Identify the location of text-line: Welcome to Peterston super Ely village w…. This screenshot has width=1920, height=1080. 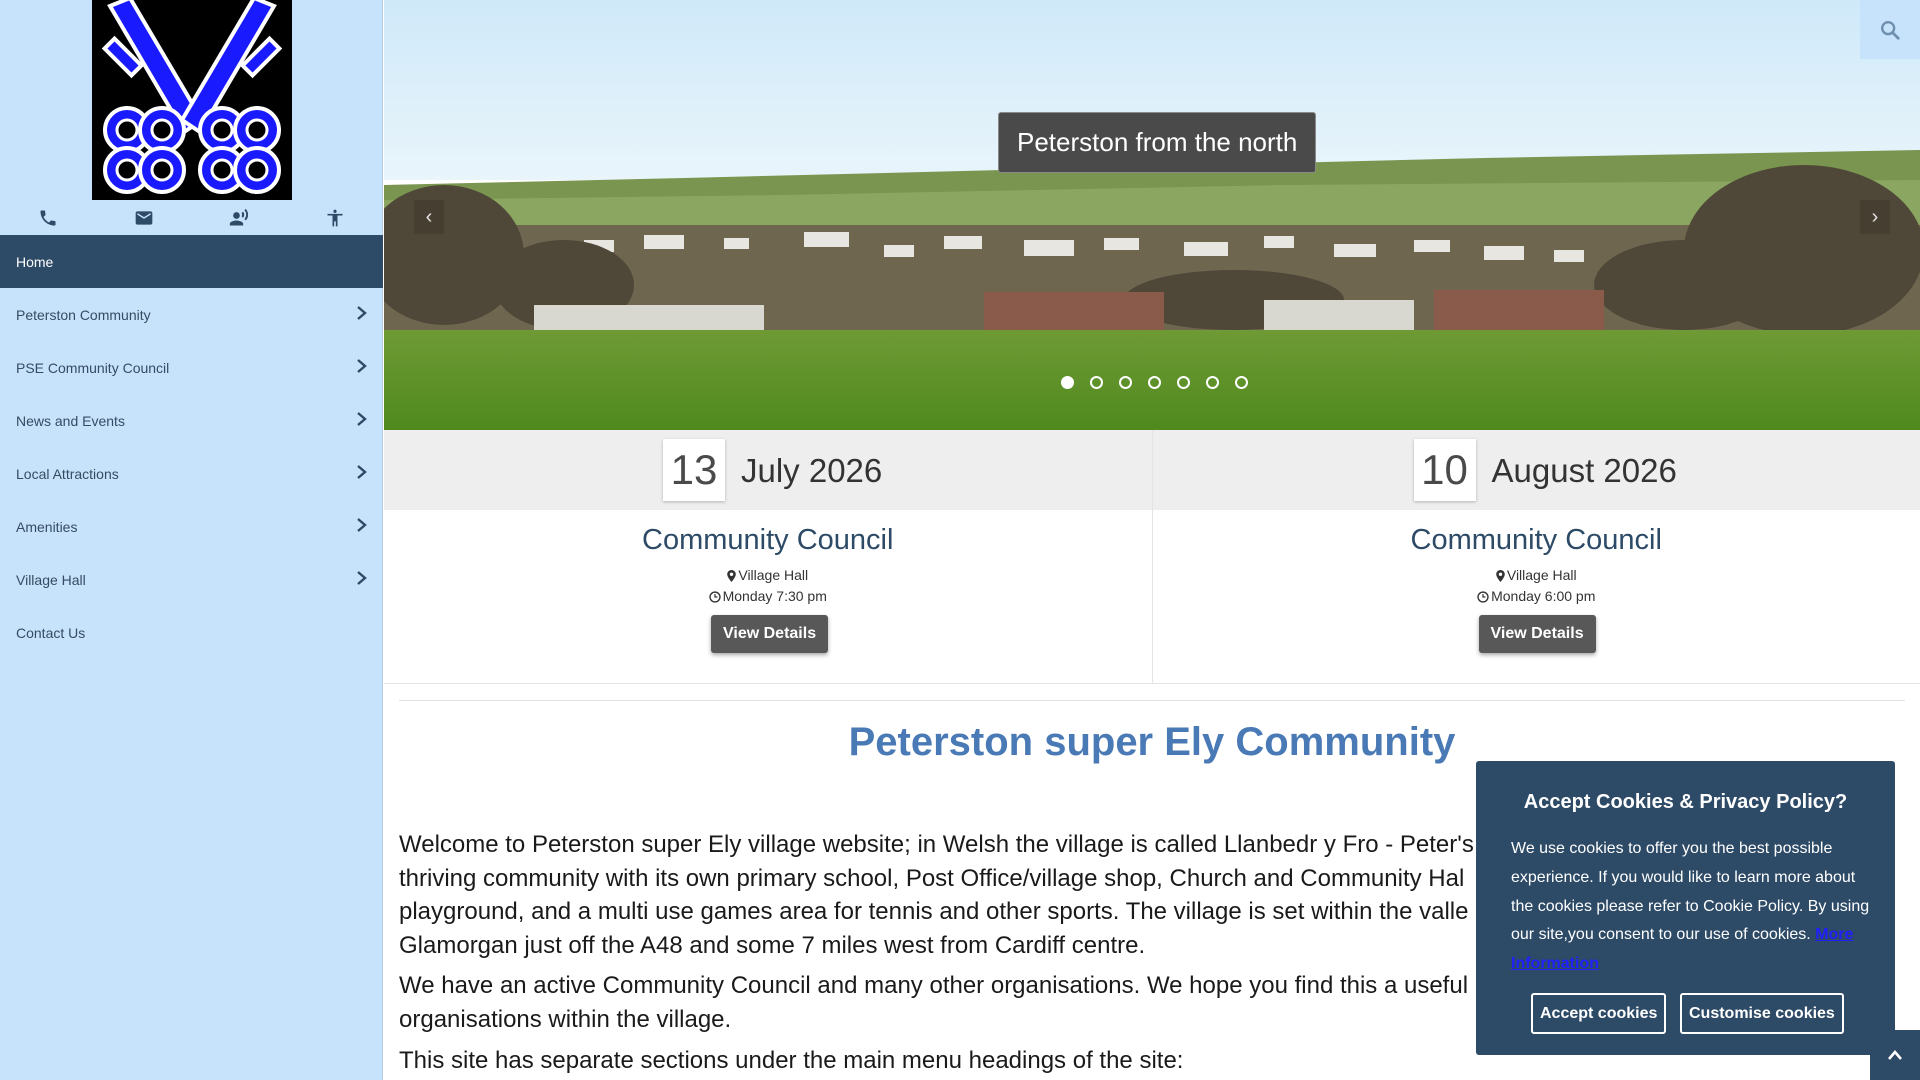
(936, 844).